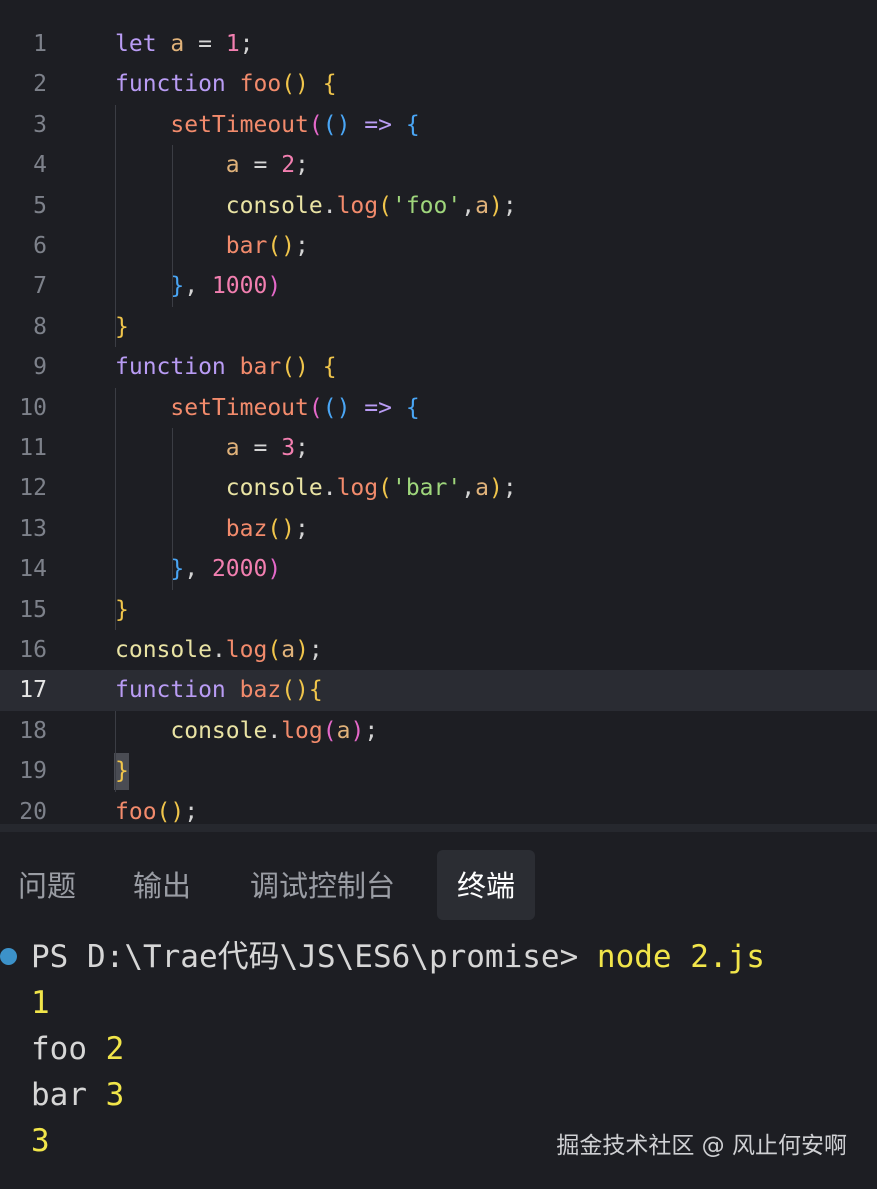  I want to click on code-line: 15}, so click(438, 610).